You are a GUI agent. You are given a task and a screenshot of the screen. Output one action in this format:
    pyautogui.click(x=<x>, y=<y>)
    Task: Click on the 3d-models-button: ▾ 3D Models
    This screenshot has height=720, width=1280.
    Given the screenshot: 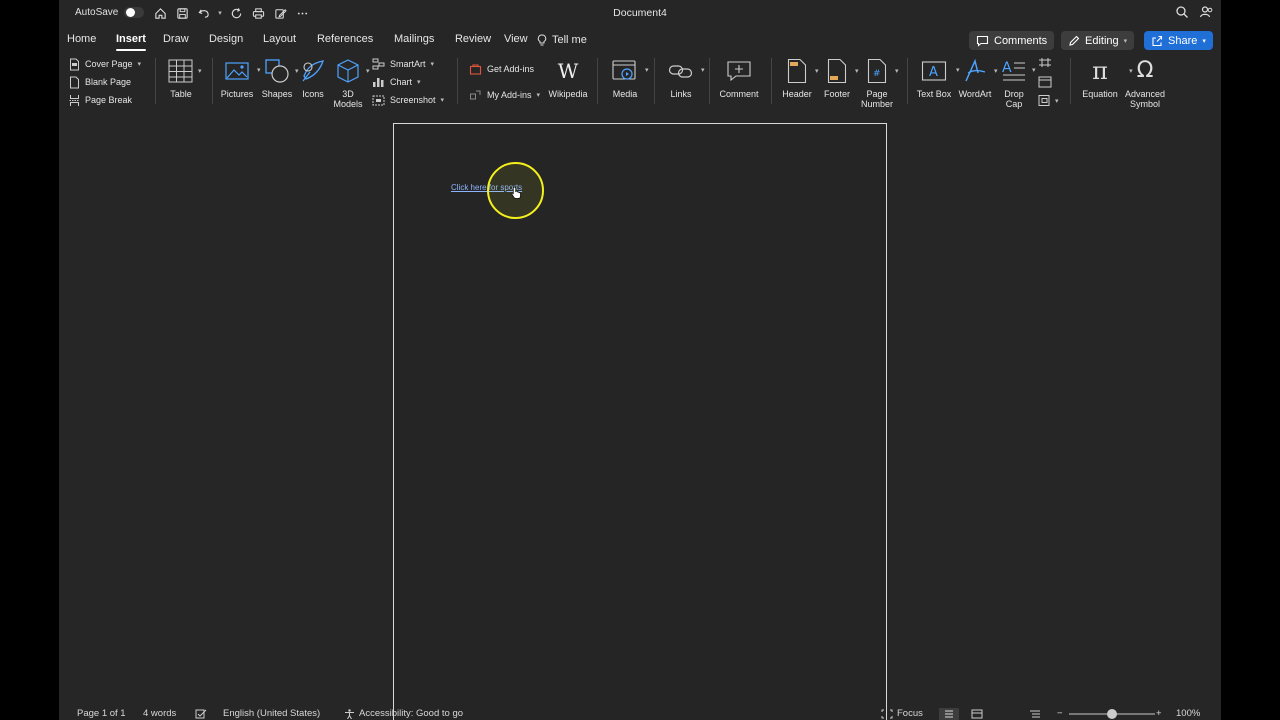 What is the action you would take?
    pyautogui.click(x=350, y=82)
    